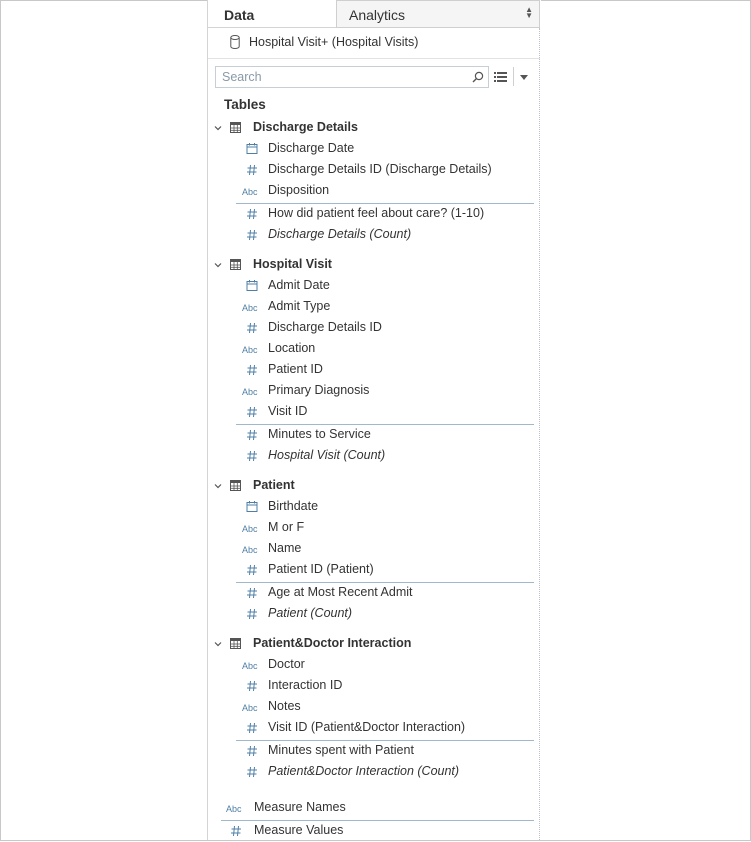 The height and width of the screenshot is (842, 751). I want to click on field-label: Measure Names, so click(300, 807).